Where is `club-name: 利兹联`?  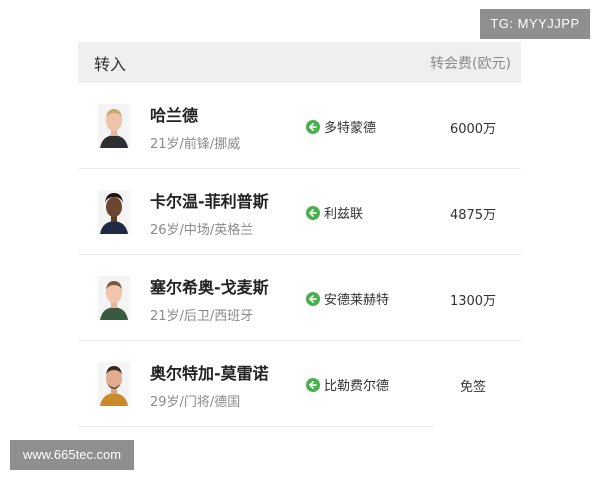 club-name: 利兹联 is located at coordinates (344, 214).